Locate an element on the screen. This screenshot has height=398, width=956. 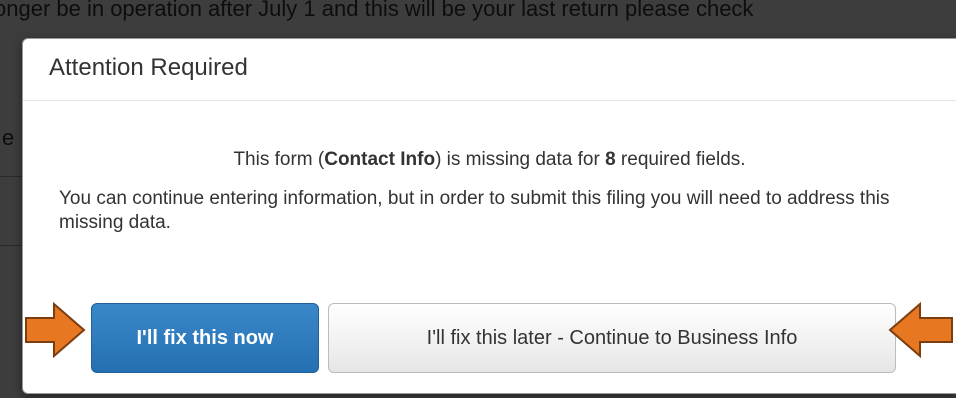
message-prefix: This form ( is located at coordinates (279, 159).